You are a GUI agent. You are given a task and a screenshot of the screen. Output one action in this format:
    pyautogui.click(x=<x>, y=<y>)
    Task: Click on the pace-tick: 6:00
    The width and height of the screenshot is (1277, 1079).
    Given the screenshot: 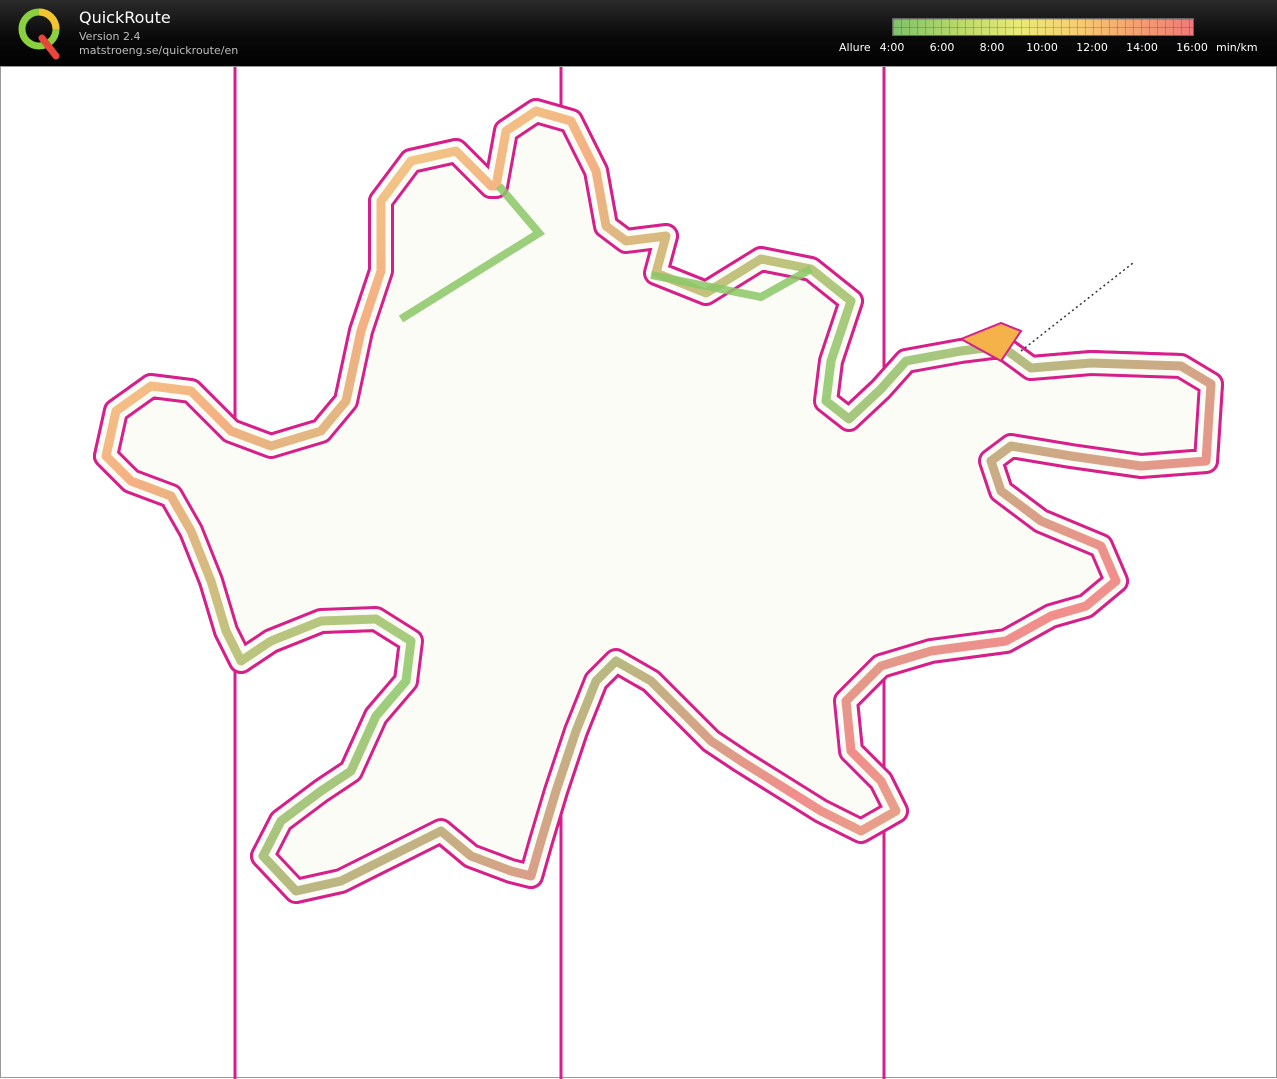 What is the action you would take?
    pyautogui.click(x=942, y=47)
    